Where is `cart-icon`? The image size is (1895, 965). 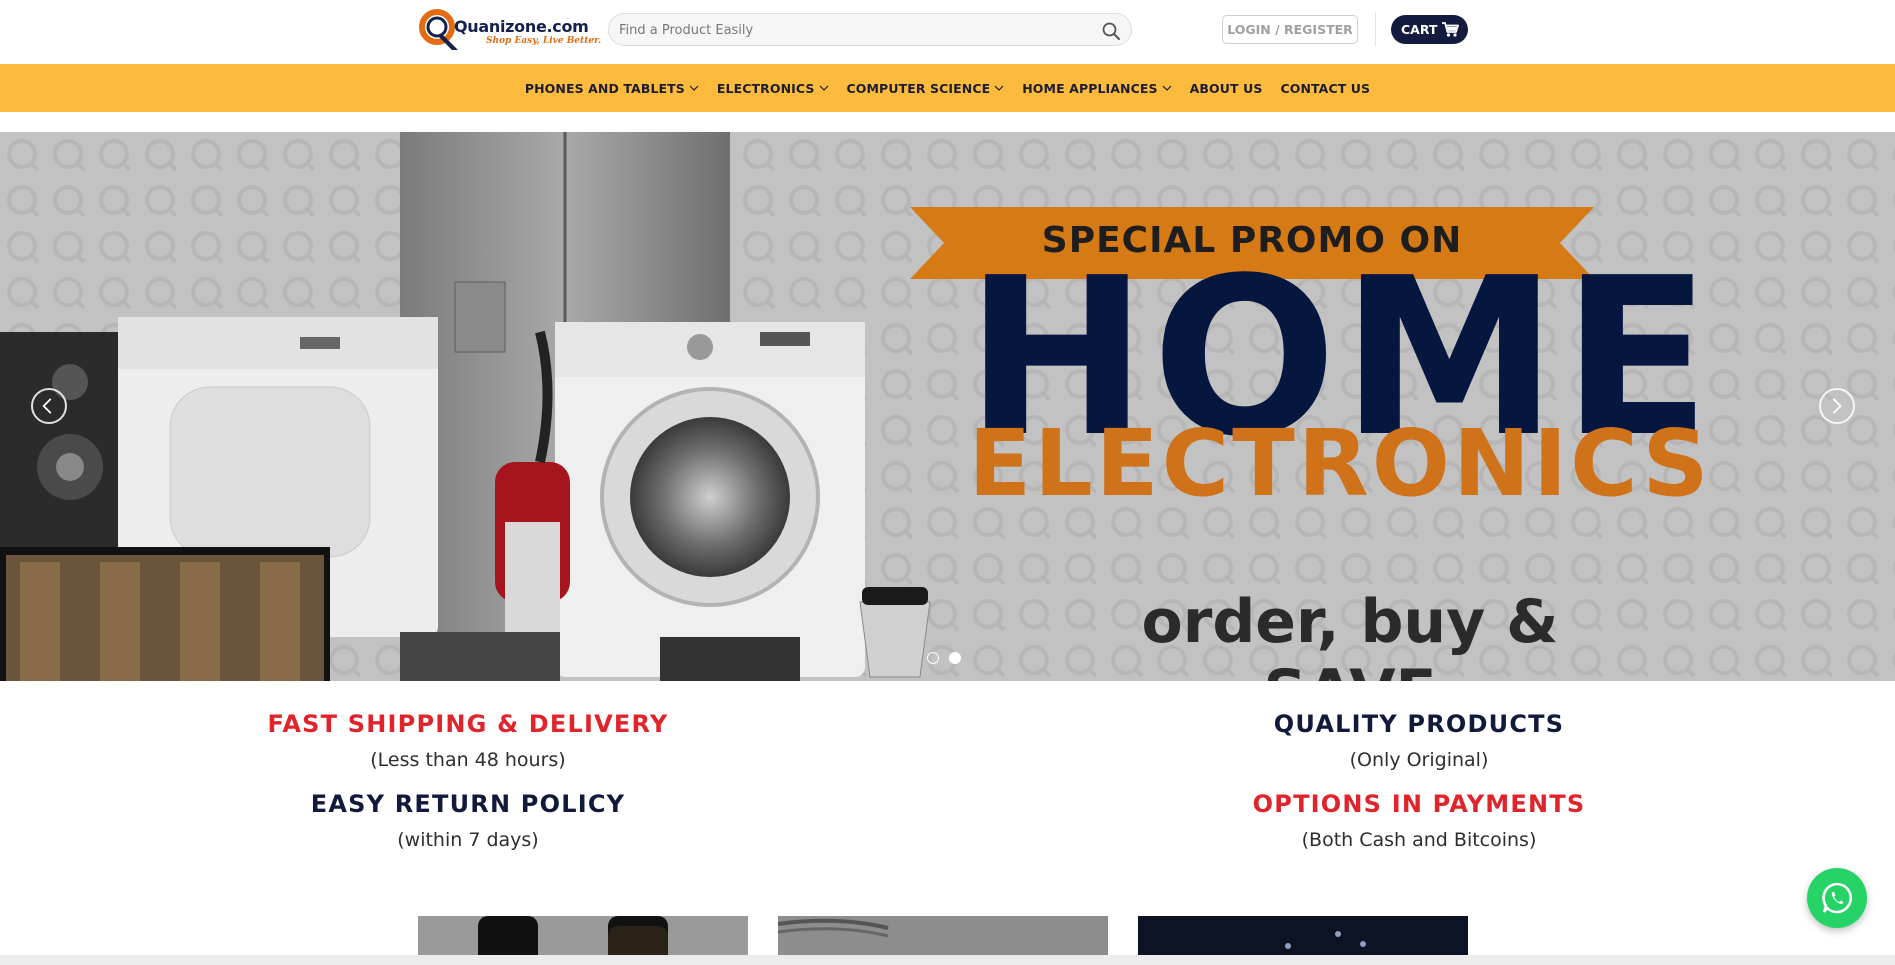
cart-icon is located at coordinates (1450, 29).